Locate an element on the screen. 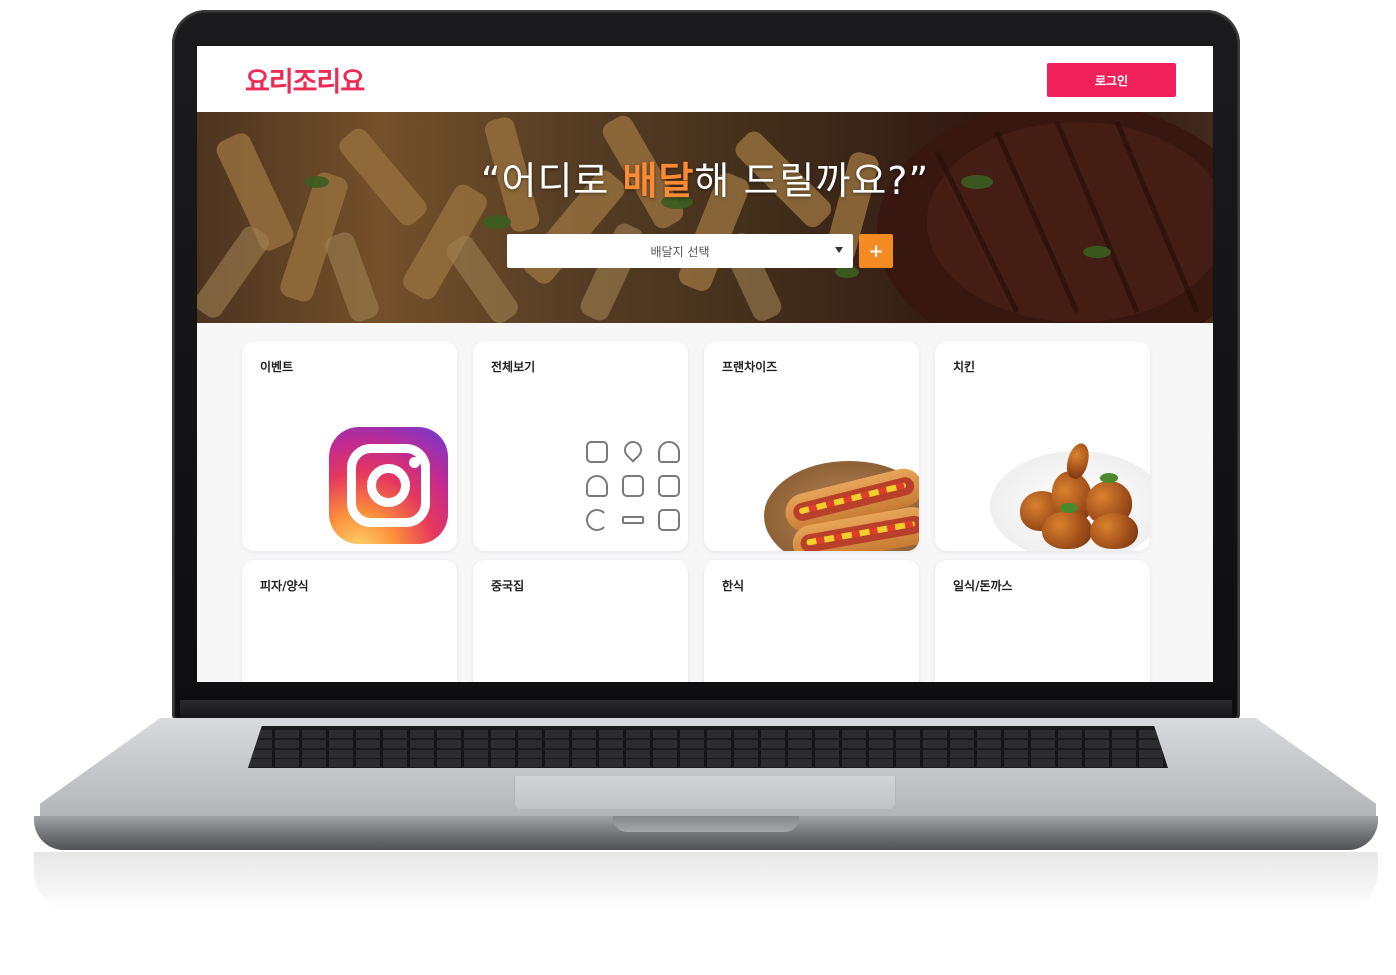  bread-icon is located at coordinates (669, 486).